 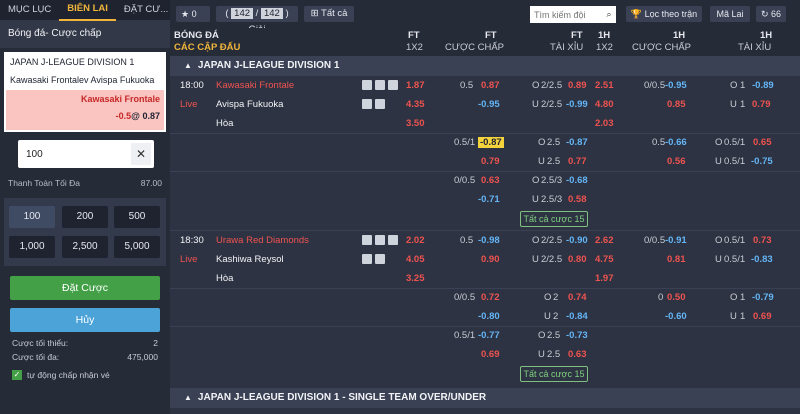 What do you see at coordinates (329, 14) in the screenshot?
I see `all-button: ⊞ Tất cả` at bounding box center [329, 14].